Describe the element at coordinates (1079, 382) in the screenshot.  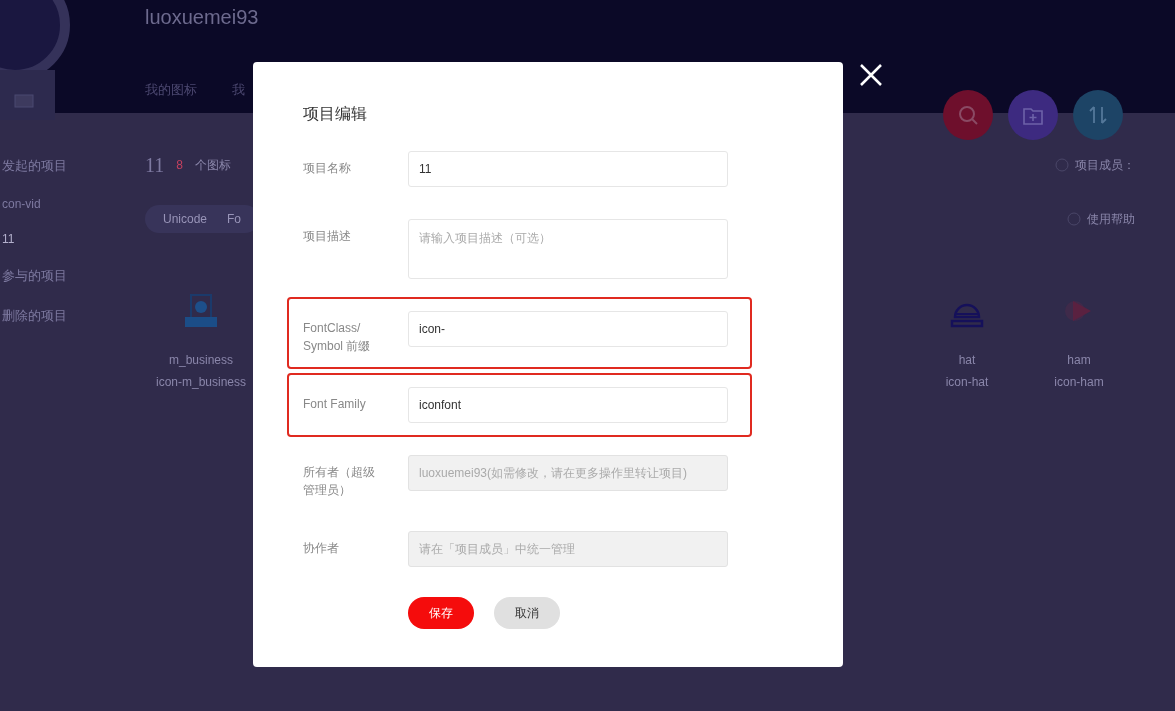
I see `icon-class: icon-ham` at that location.